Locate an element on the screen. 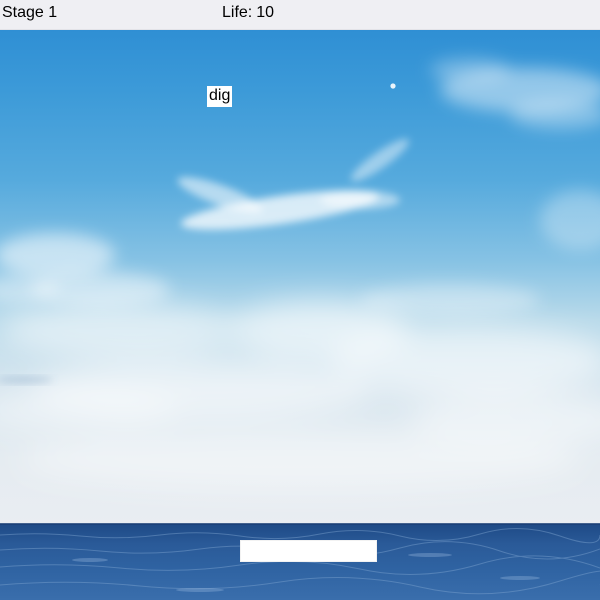  stage-indicator: Stage 1 is located at coordinates (30, 12).